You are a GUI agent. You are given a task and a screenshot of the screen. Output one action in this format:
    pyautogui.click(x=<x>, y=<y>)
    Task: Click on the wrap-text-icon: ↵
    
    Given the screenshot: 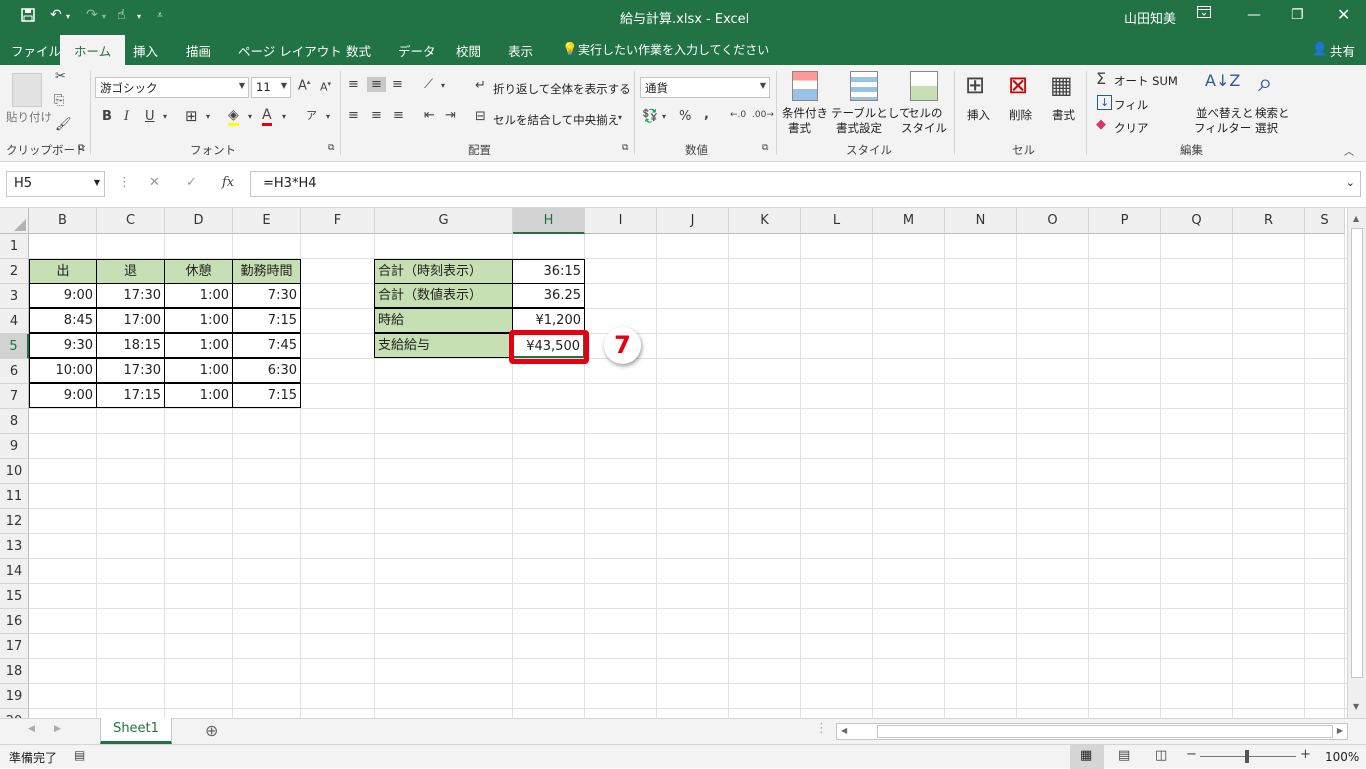 What is the action you would take?
    pyautogui.click(x=480, y=85)
    